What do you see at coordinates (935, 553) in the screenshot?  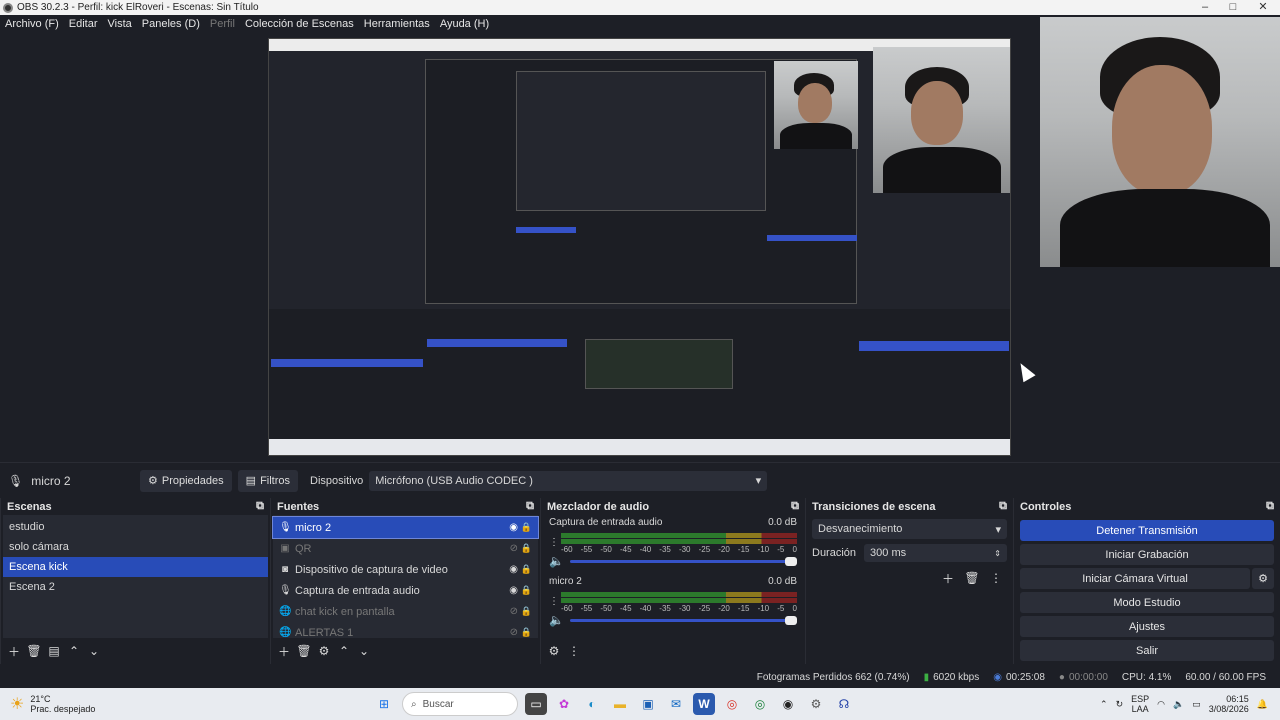 I see `duration-input: 300 ms ⇕` at bounding box center [935, 553].